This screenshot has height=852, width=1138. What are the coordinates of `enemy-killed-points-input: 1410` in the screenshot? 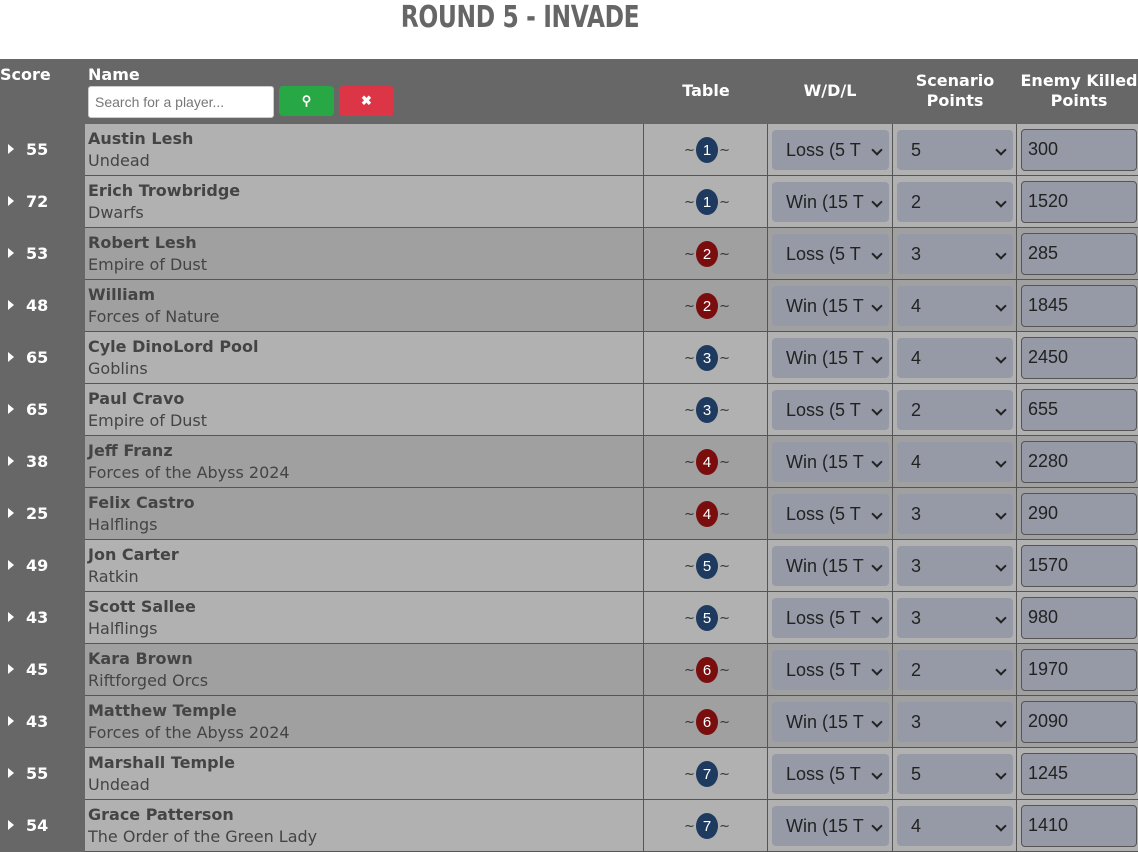 It's located at (1079, 826).